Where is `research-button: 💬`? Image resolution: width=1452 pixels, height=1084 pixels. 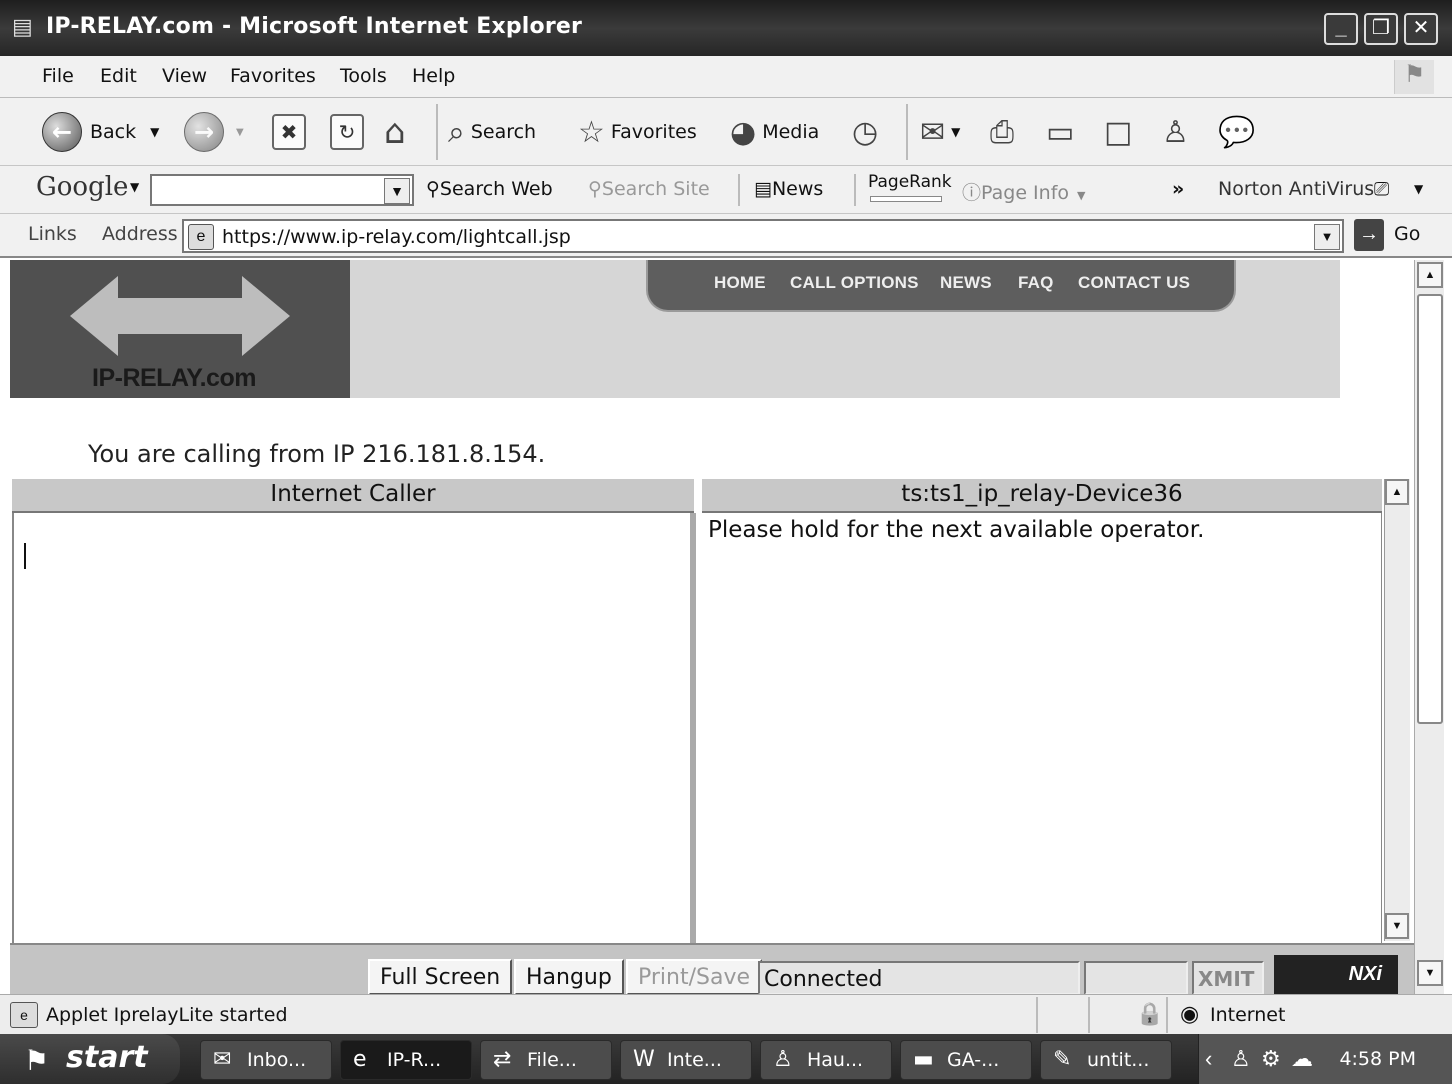 research-button: 💬 is located at coordinates (1239, 132).